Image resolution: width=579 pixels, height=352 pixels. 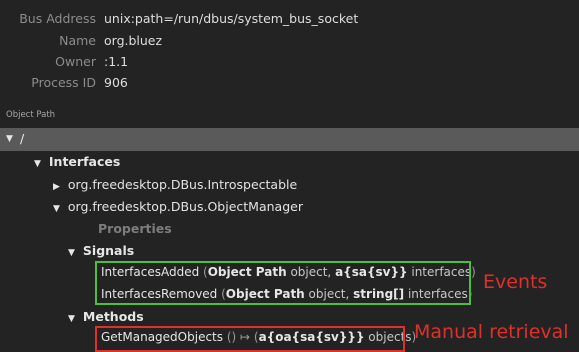 What do you see at coordinates (31, 115) in the screenshot?
I see `object-path-label: Object Path` at bounding box center [31, 115].